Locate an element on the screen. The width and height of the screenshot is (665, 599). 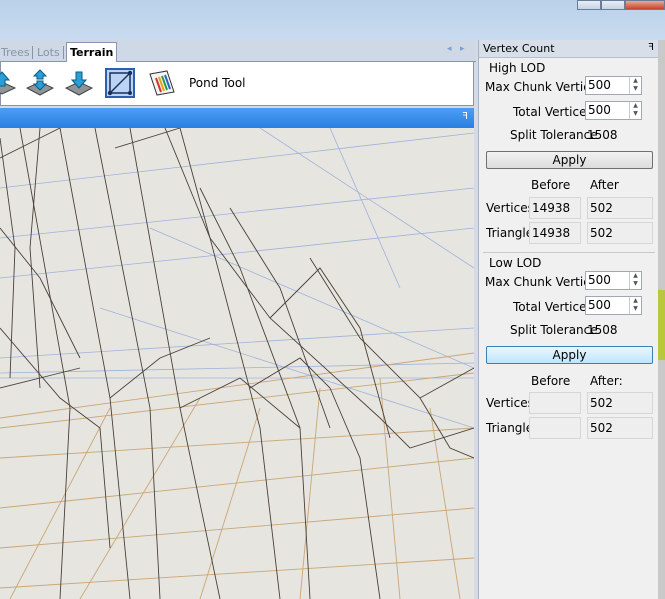
low-max-chunk-input: 500 ▲ ▼ is located at coordinates (613, 280).